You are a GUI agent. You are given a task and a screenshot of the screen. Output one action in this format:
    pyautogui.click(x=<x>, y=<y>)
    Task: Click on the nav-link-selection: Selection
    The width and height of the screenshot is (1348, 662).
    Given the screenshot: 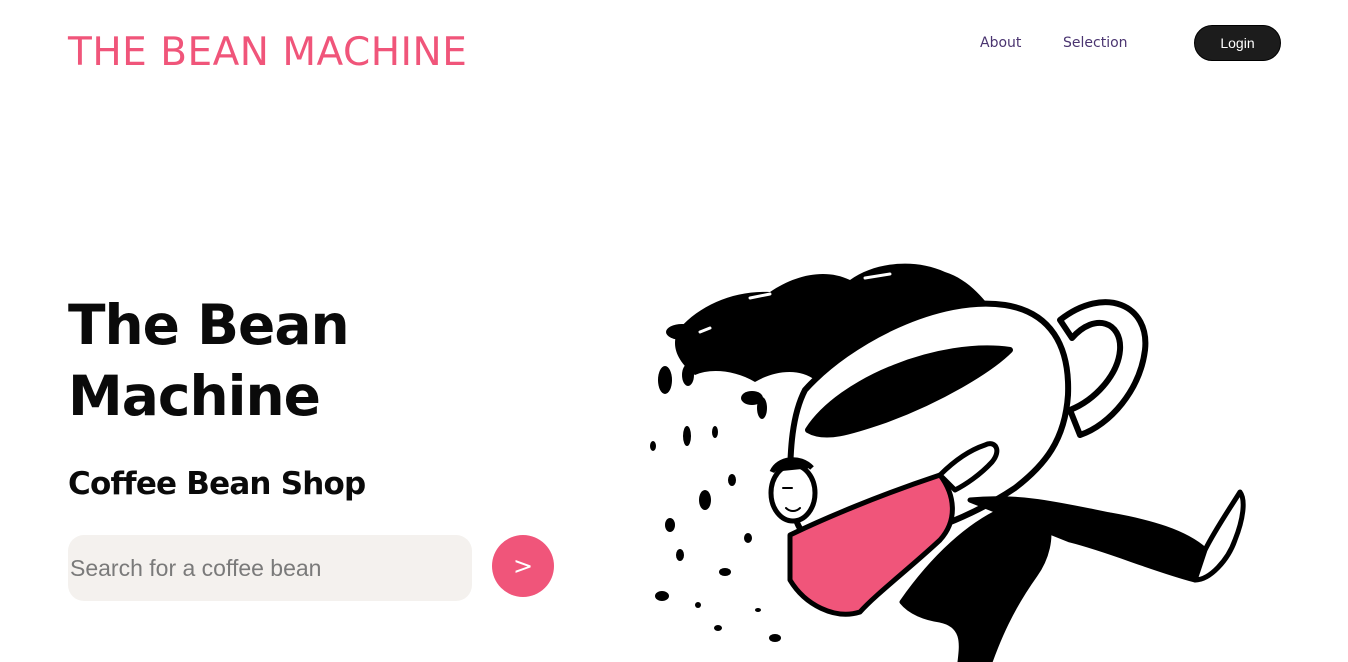 What is the action you would take?
    pyautogui.click(x=1095, y=43)
    